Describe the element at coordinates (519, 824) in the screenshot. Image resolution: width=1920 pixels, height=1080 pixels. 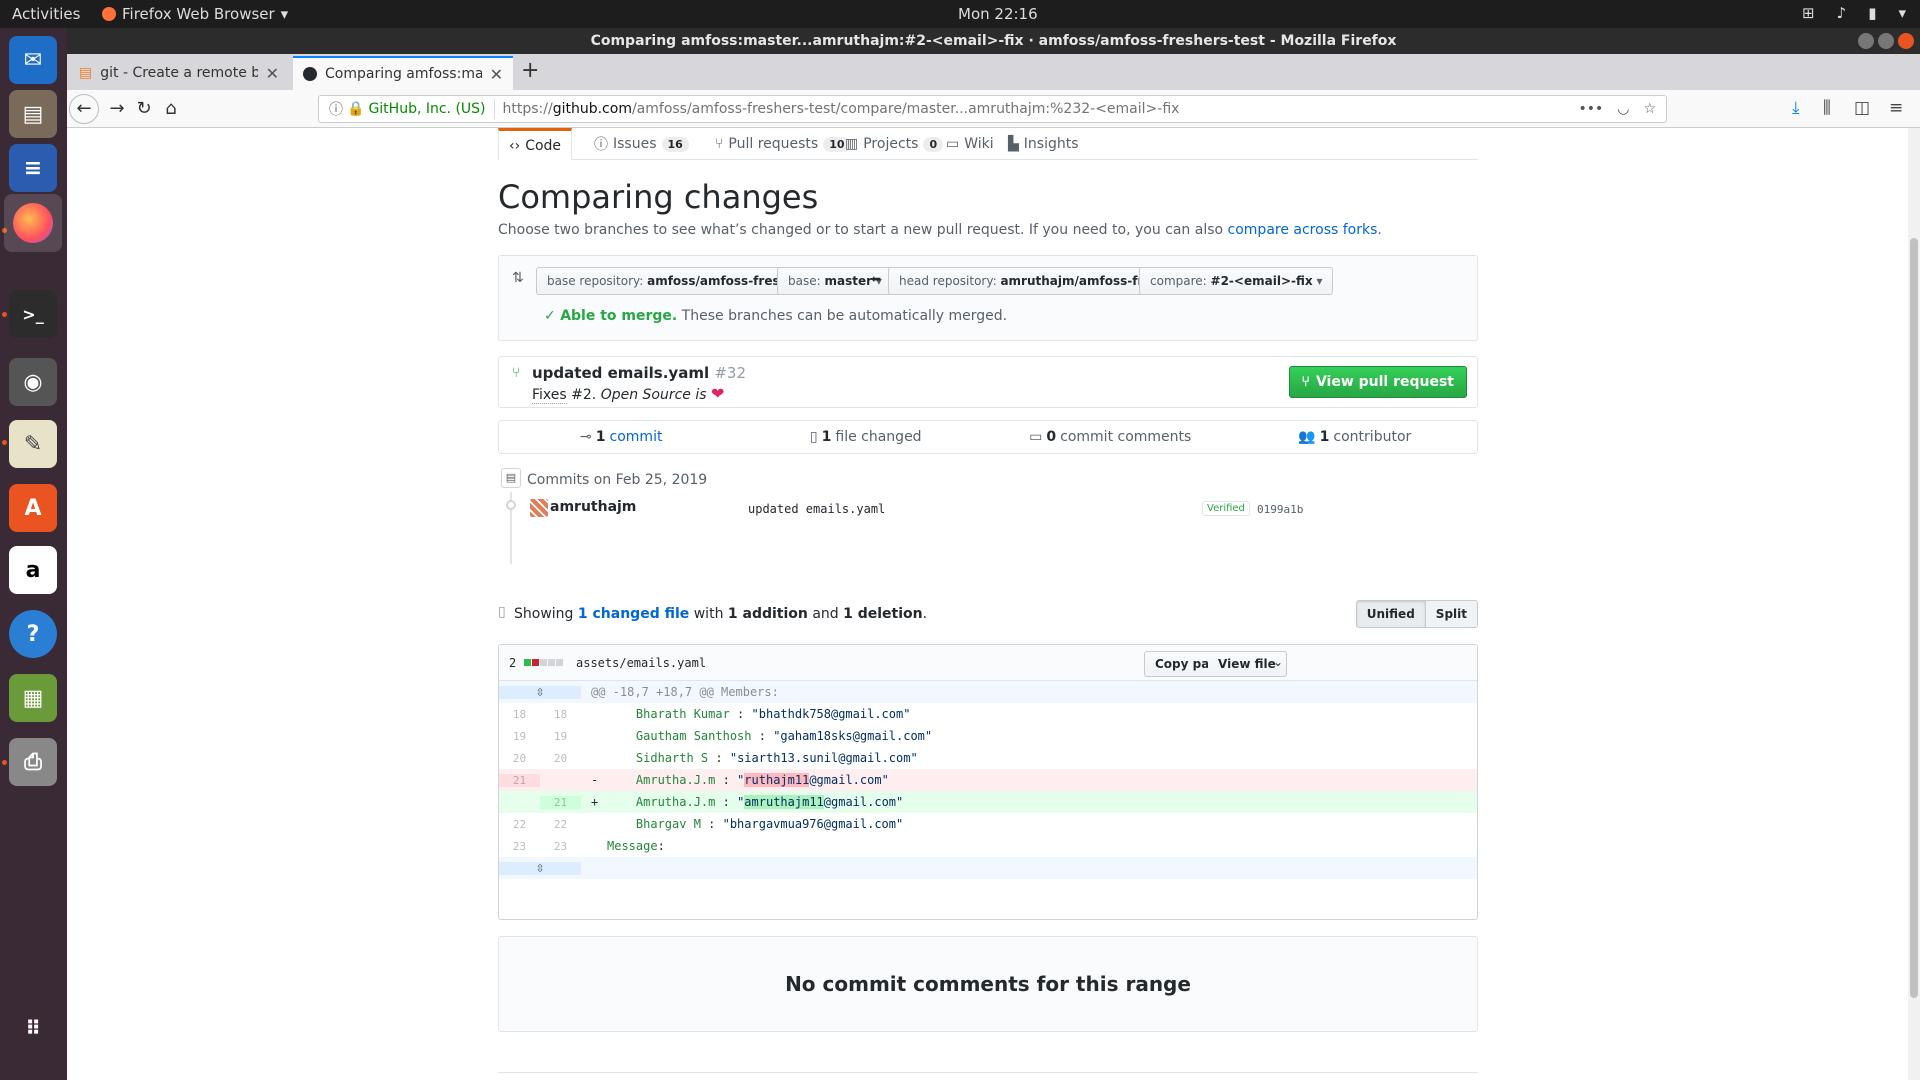
I see `old-line-number: 22` at that location.